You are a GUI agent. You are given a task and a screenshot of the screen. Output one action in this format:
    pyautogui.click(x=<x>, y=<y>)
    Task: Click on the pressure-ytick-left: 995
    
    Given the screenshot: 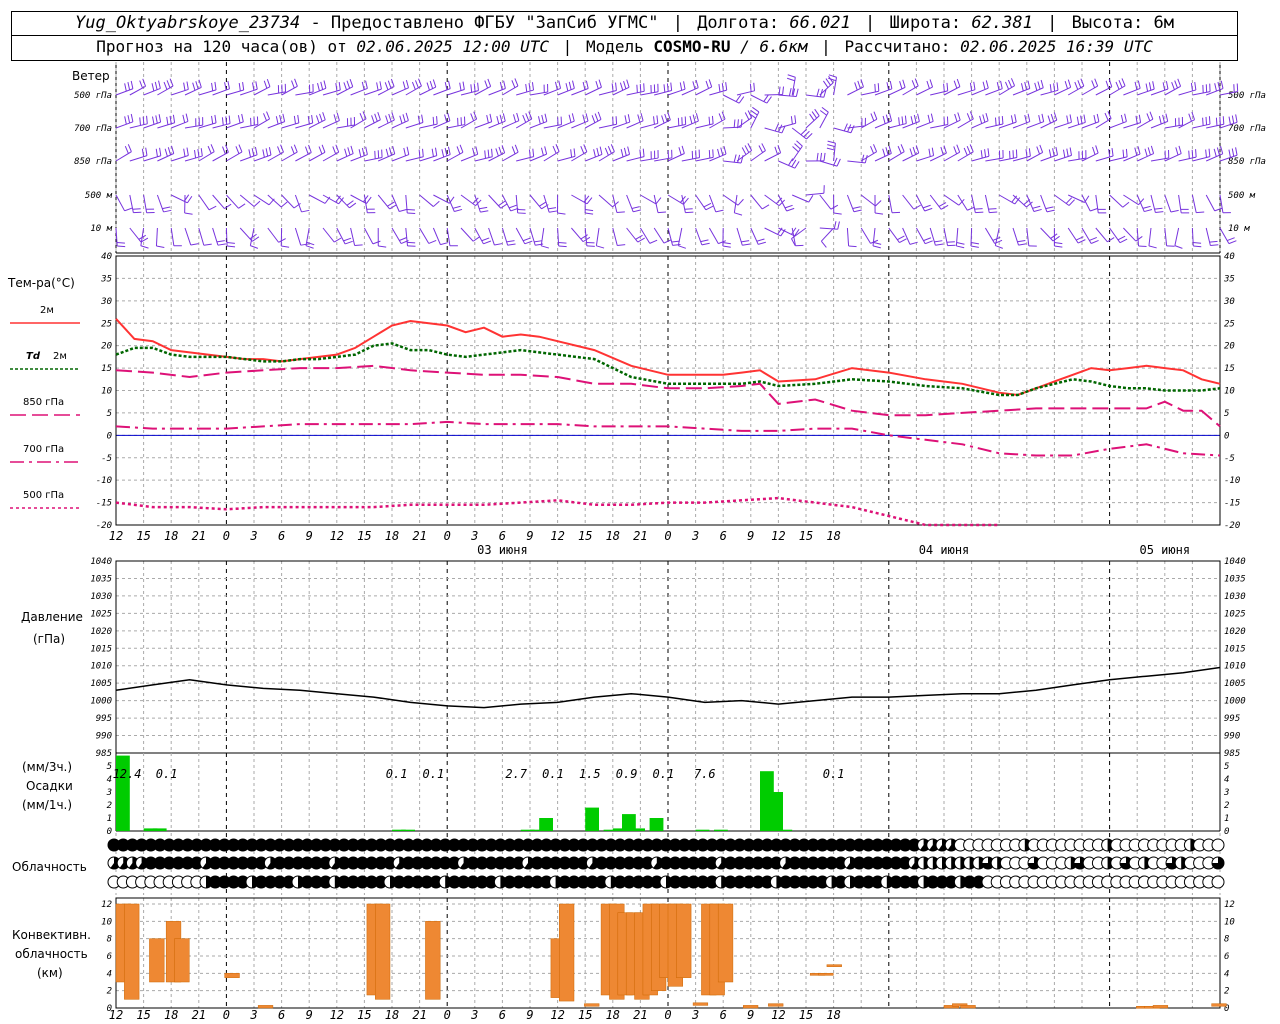 What is the action you would take?
    pyautogui.click(x=104, y=719)
    